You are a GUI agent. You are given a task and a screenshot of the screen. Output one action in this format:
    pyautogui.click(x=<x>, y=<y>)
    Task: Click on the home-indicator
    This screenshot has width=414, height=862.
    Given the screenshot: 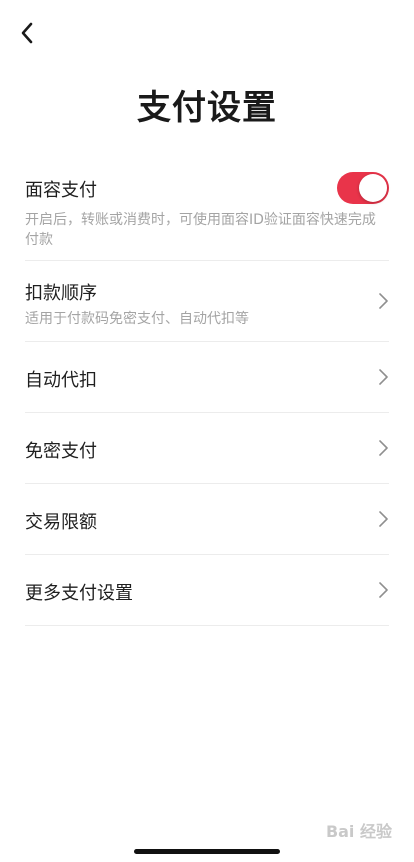 What is the action you would take?
    pyautogui.click(x=207, y=851)
    